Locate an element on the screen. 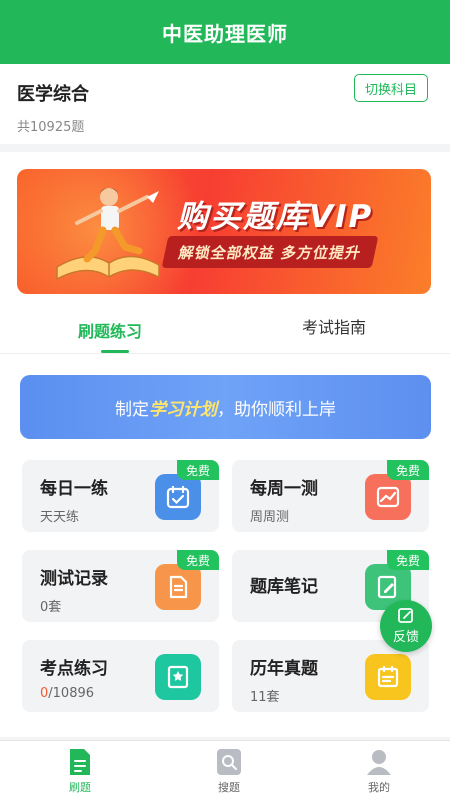 The image size is (450, 800). subject-name: 医学综合 is located at coordinates (53, 94).